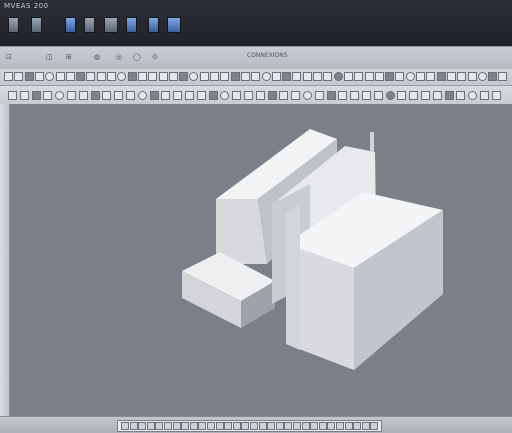 The height and width of the screenshot is (433, 512). I want to click on menu-glyph: ⊙, so click(155, 57).